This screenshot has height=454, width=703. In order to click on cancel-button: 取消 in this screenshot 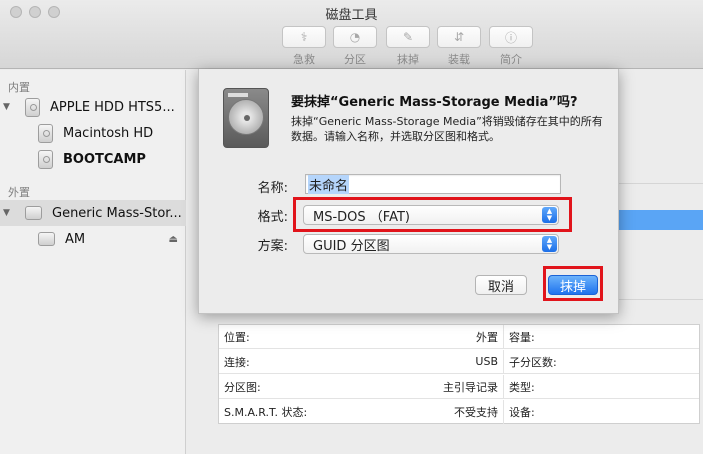, I will do `click(501, 285)`.